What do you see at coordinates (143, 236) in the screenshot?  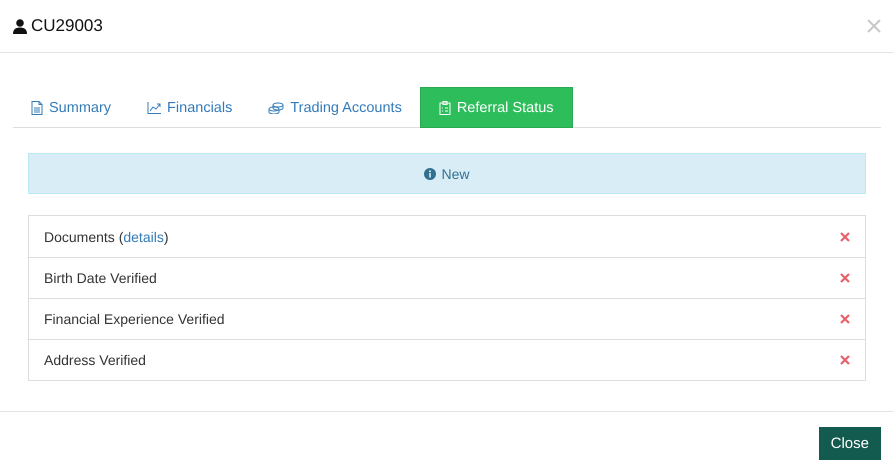 I see `details-link: details` at bounding box center [143, 236].